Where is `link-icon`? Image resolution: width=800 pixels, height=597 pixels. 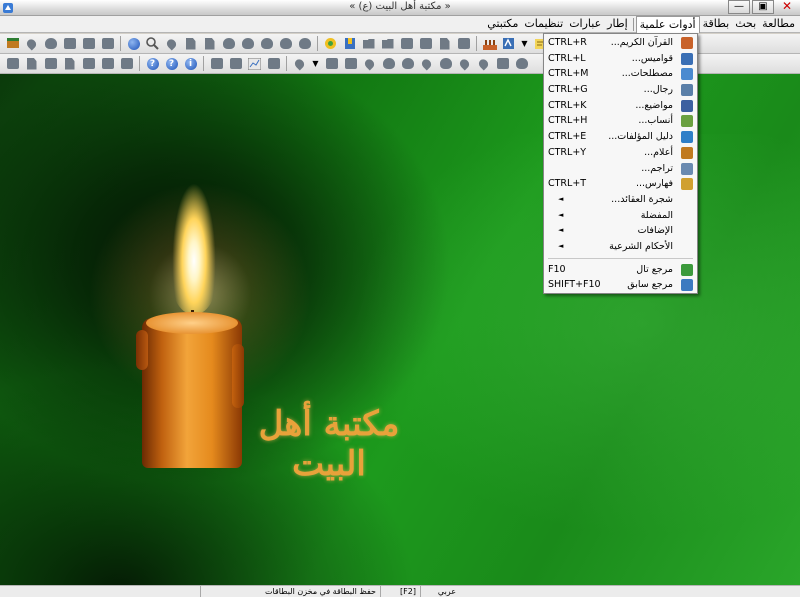 link-icon is located at coordinates (286, 43).